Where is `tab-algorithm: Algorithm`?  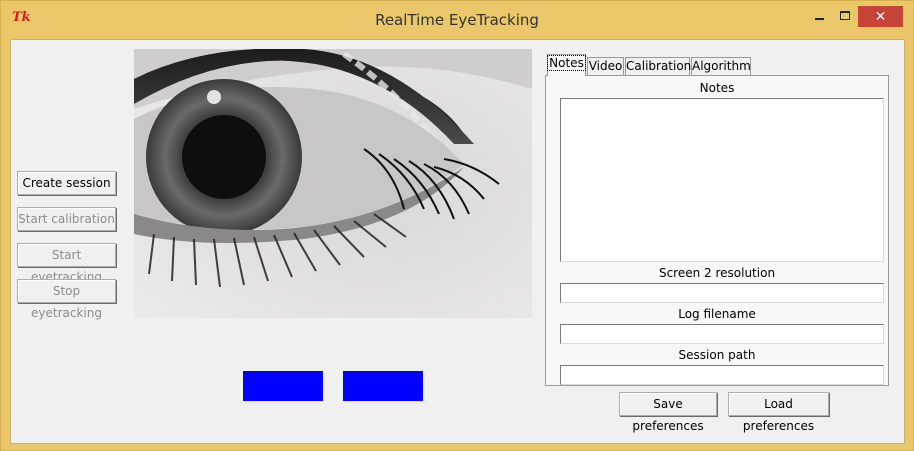
tab-algorithm: Algorithm is located at coordinates (721, 66).